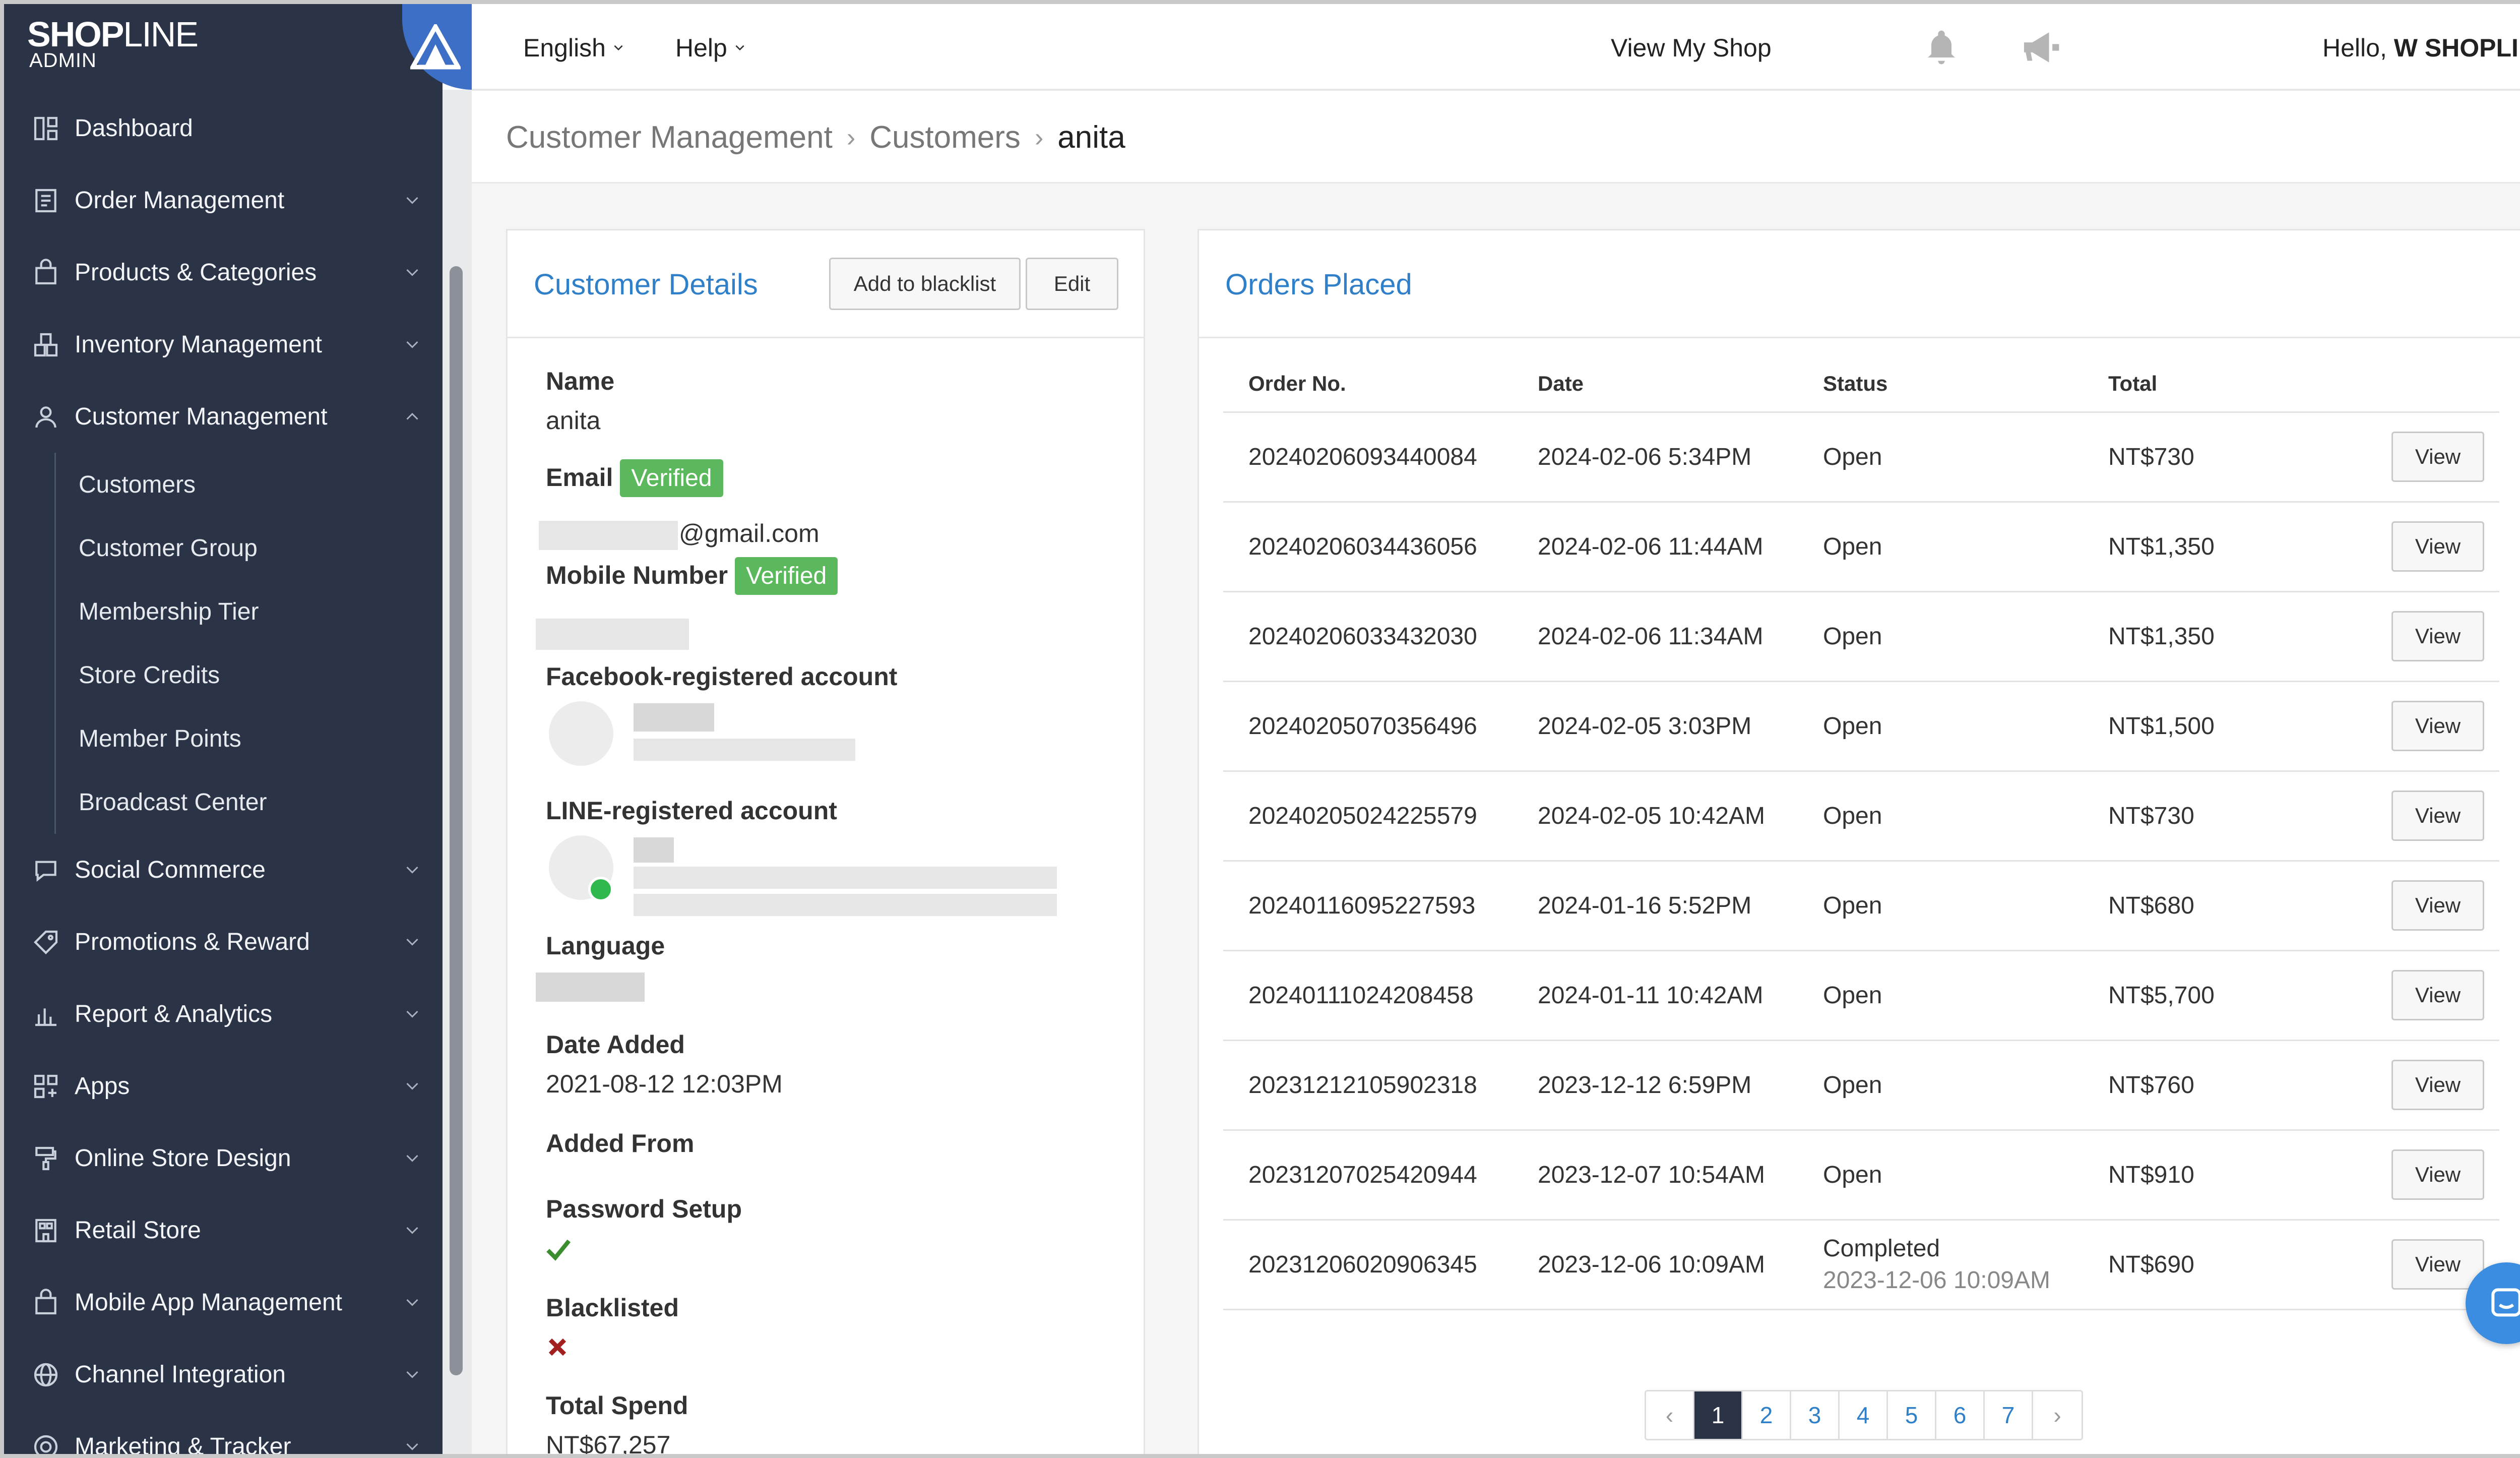 The width and height of the screenshot is (2520, 1458). Describe the element at coordinates (2417, 384) in the screenshot. I see `col-actions` at that location.